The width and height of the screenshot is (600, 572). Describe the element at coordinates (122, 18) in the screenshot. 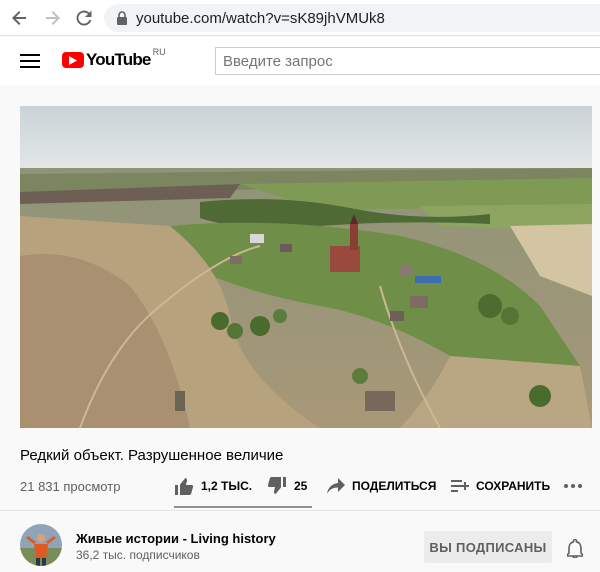

I see `lock-icon` at that location.